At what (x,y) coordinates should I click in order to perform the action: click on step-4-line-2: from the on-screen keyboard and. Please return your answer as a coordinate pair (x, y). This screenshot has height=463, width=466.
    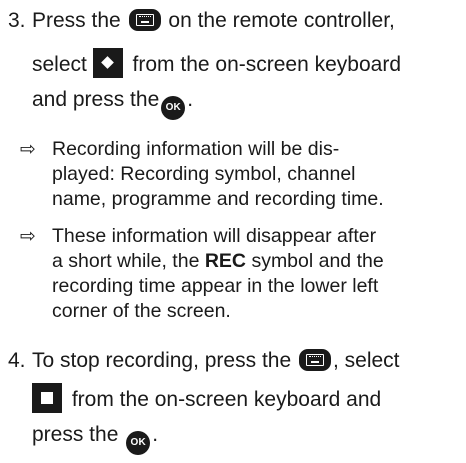
    Looking at the image, I should click on (247, 399).